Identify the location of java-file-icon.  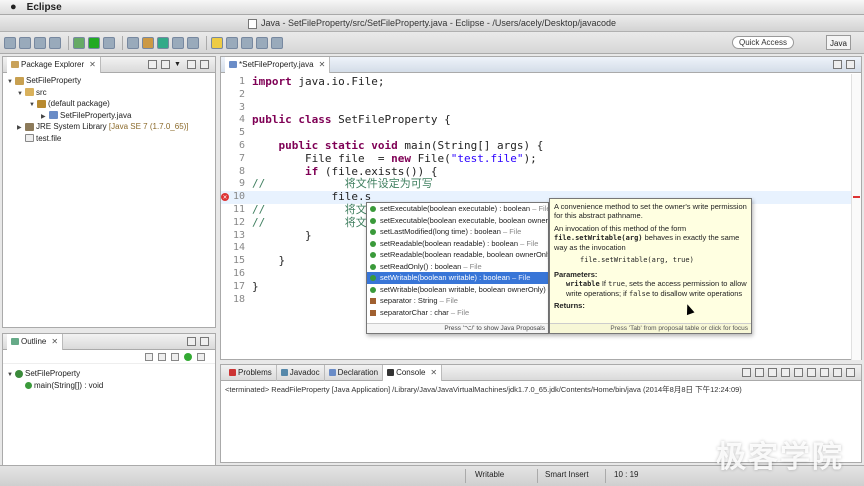
(233, 64).